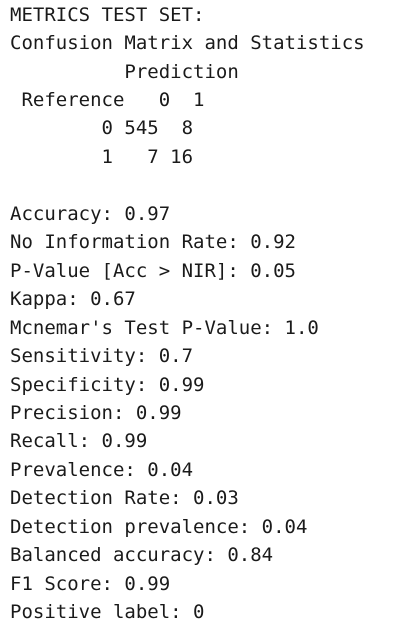 This screenshot has height=631, width=400. Describe the element at coordinates (164, 328) in the screenshot. I see `stat-mcnemar-p-value: Mcnemar's Test P-Value: 1.0` at that location.